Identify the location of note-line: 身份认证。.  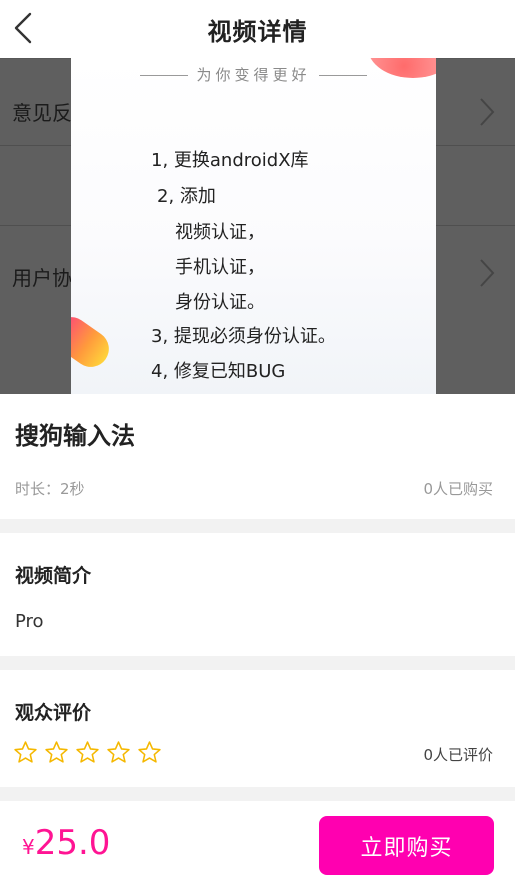
(220, 302).